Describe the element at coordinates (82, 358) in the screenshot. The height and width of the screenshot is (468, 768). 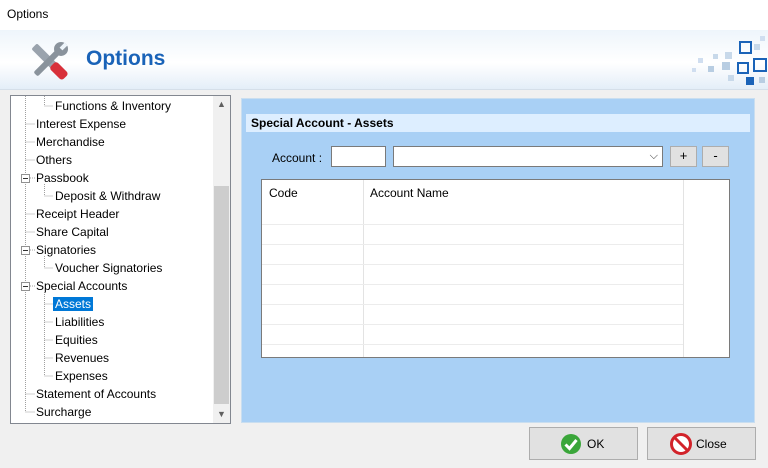
I see `tree-item-revenues: Revenues` at that location.